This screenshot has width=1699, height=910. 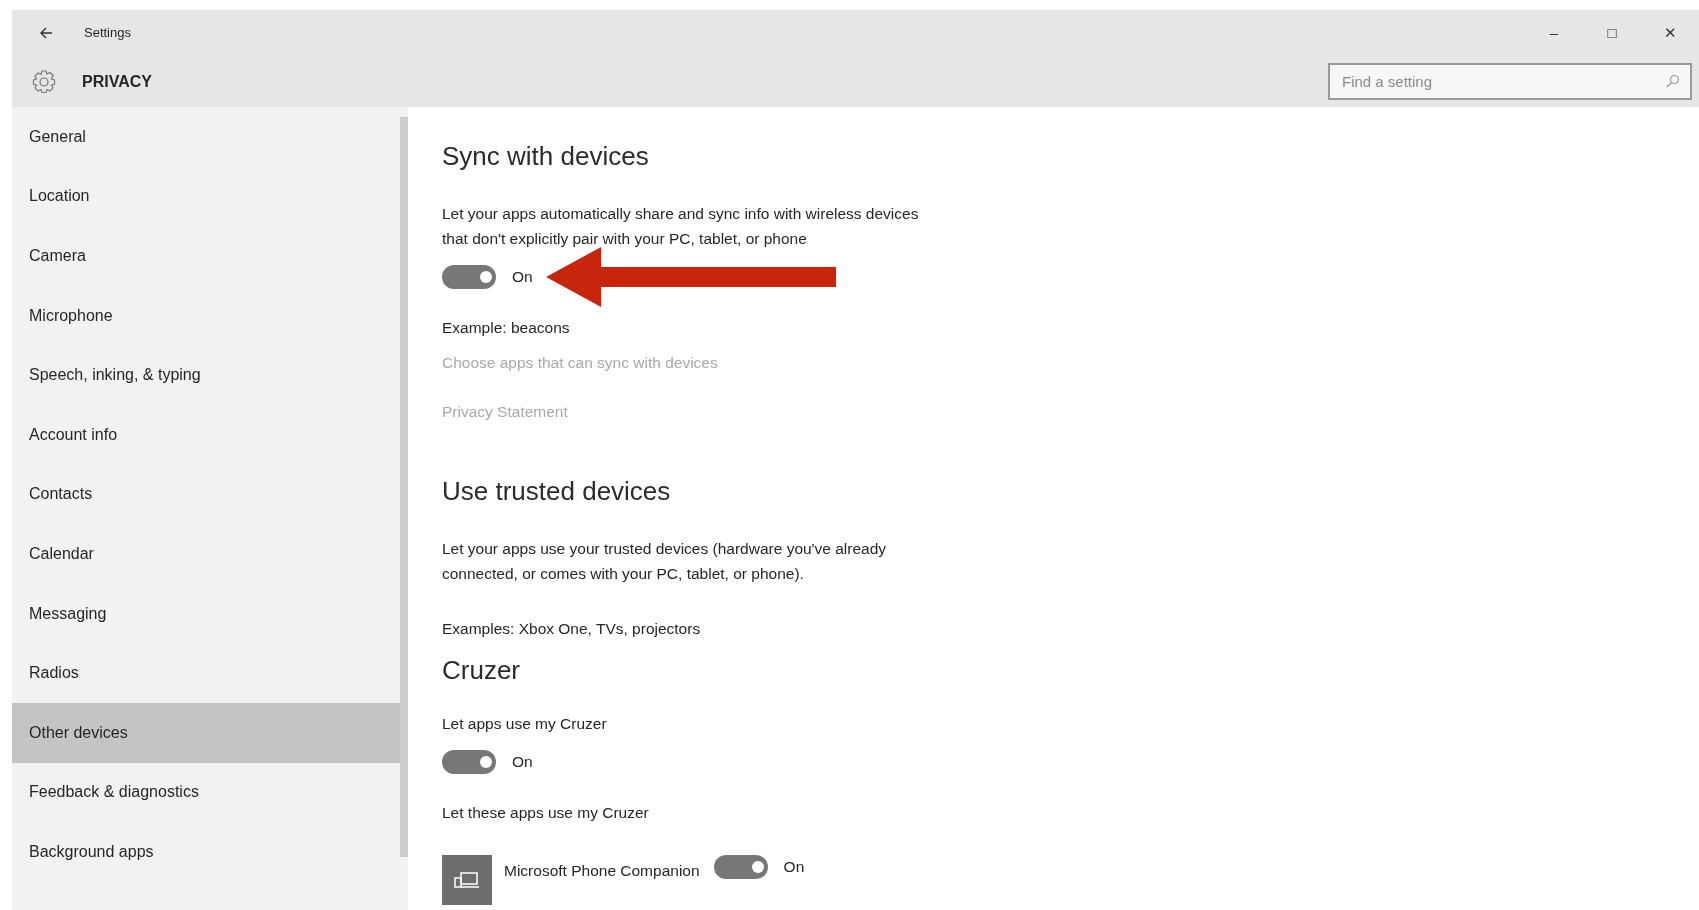 What do you see at coordinates (206, 852) in the screenshot?
I see `sidebar-item: Background apps` at bounding box center [206, 852].